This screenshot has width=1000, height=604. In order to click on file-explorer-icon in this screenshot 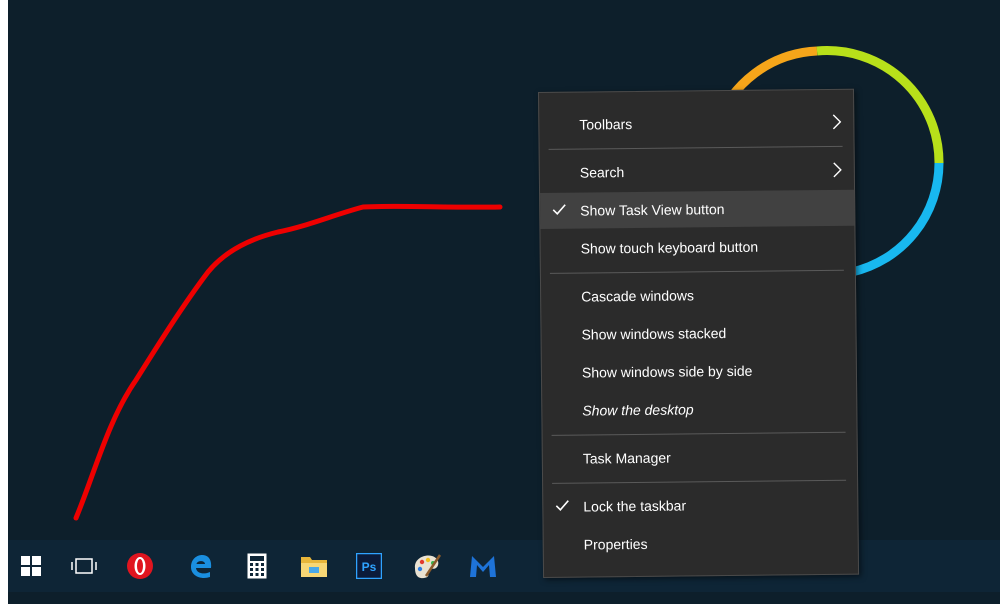, I will do `click(314, 567)`.